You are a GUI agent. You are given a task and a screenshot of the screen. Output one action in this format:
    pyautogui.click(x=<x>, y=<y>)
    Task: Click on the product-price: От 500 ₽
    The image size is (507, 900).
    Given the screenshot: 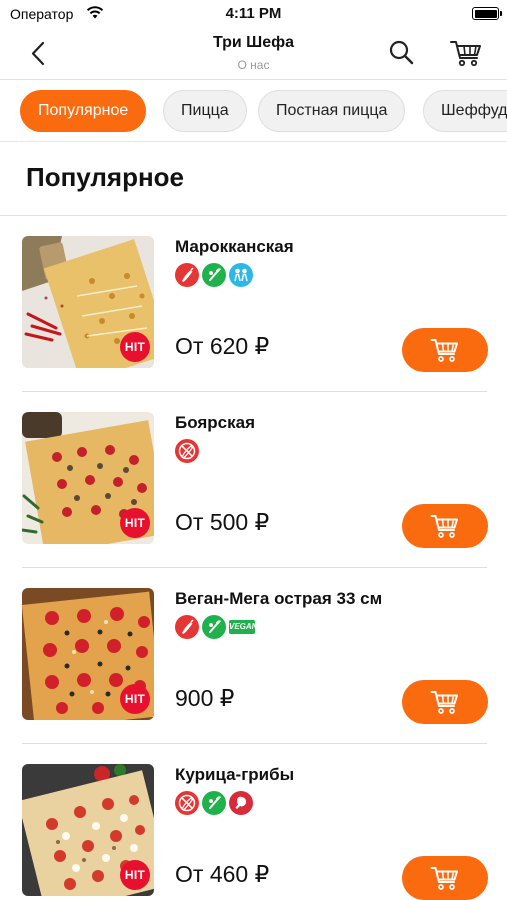 What is the action you would take?
    pyautogui.click(x=222, y=522)
    